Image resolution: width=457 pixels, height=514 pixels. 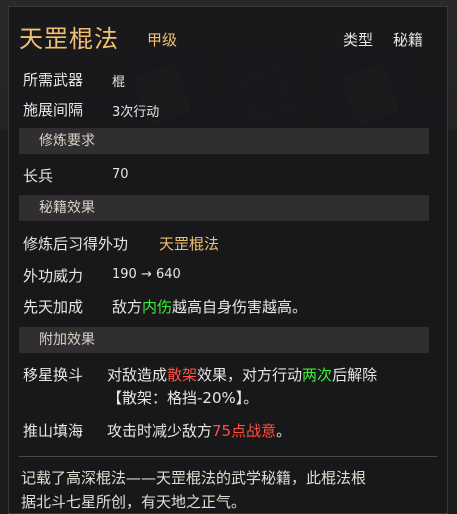 I want to click on innate-description: 敌方内伤越高自身伤害越高。, so click(x=209, y=306).